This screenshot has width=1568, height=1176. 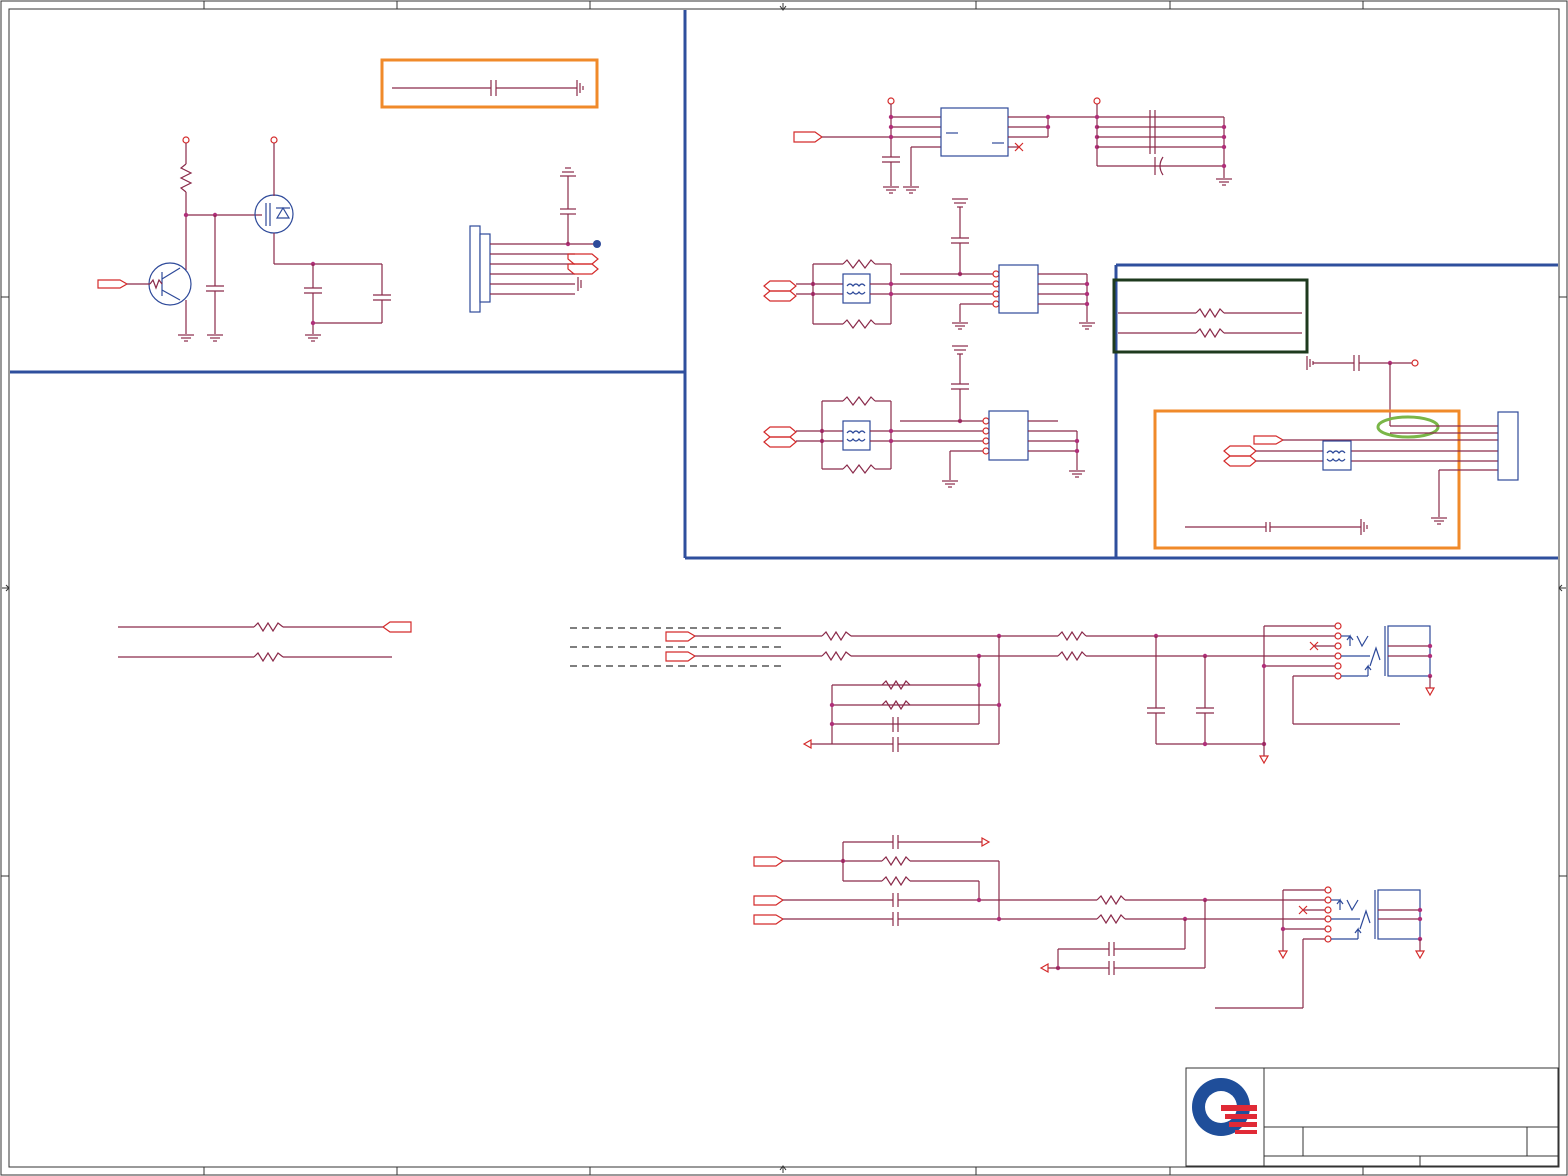 What do you see at coordinates (170, 284) in the screenshot?
I see `npn-transistor-symbol` at bounding box center [170, 284].